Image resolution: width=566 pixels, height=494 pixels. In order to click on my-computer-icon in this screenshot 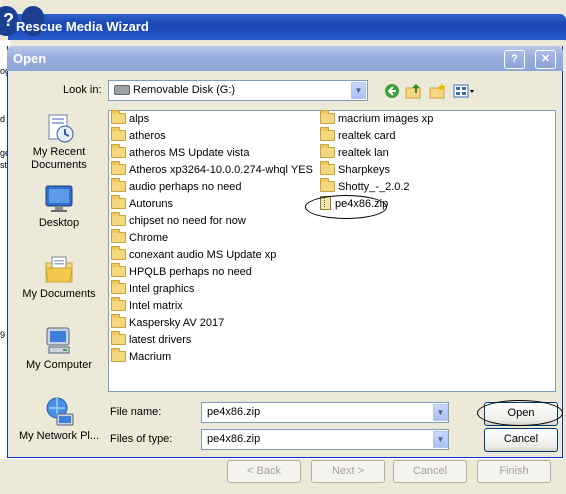, I will do `click(59, 341)`.